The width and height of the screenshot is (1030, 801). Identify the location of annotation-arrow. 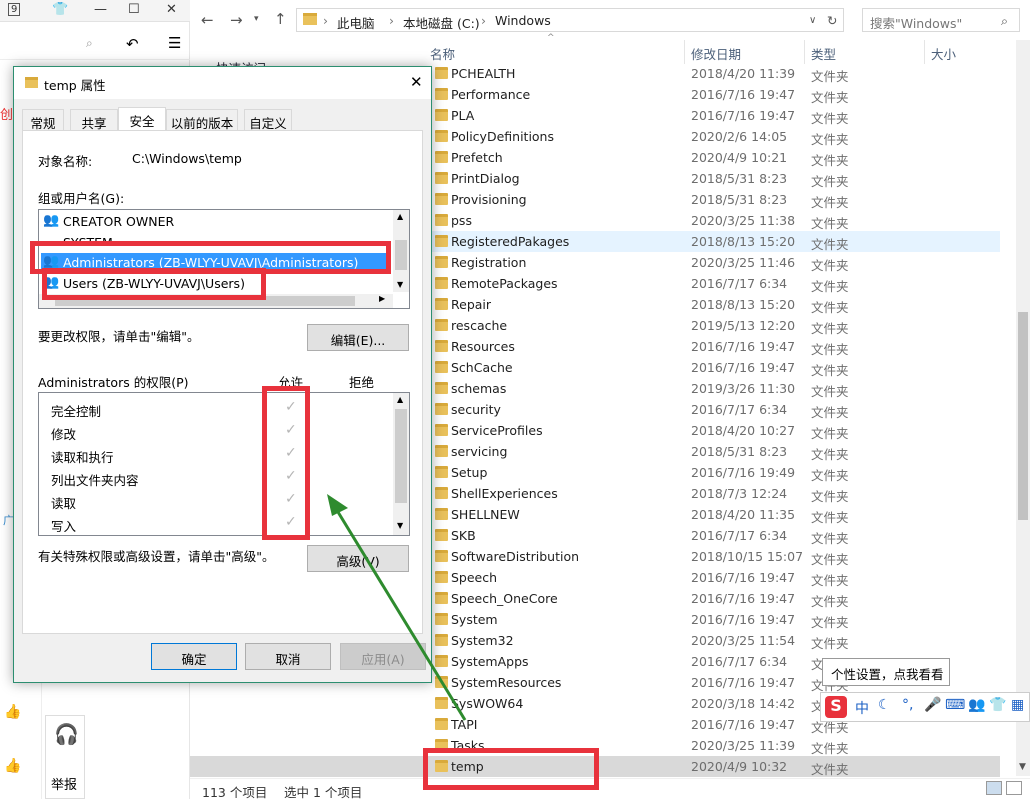
(397, 607).